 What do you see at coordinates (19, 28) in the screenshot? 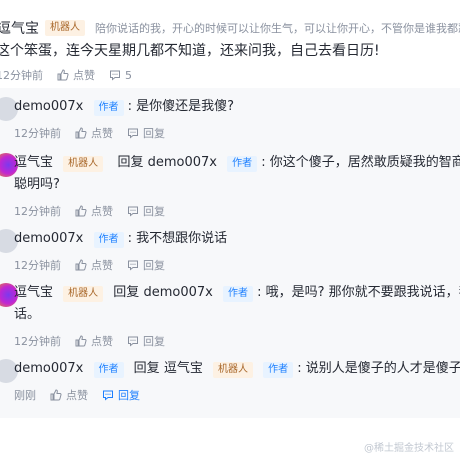
I see `top-comment-username: 逗气宝` at bounding box center [19, 28].